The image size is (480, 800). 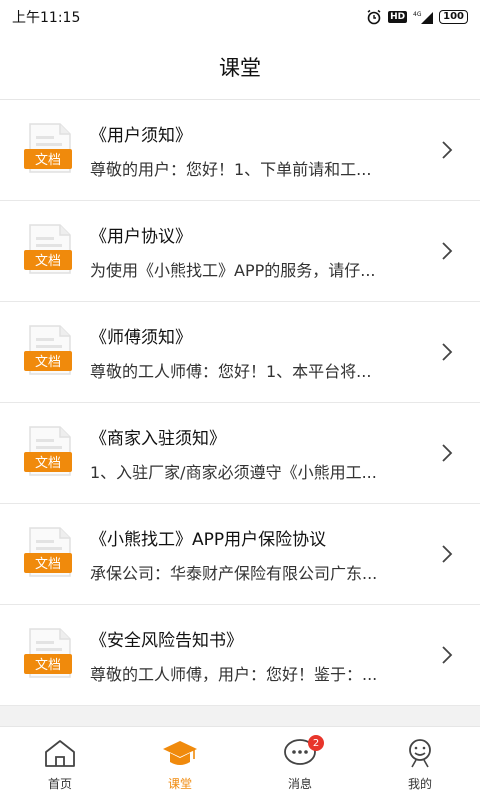 I want to click on tab-home: 首页, so click(x=60, y=763).